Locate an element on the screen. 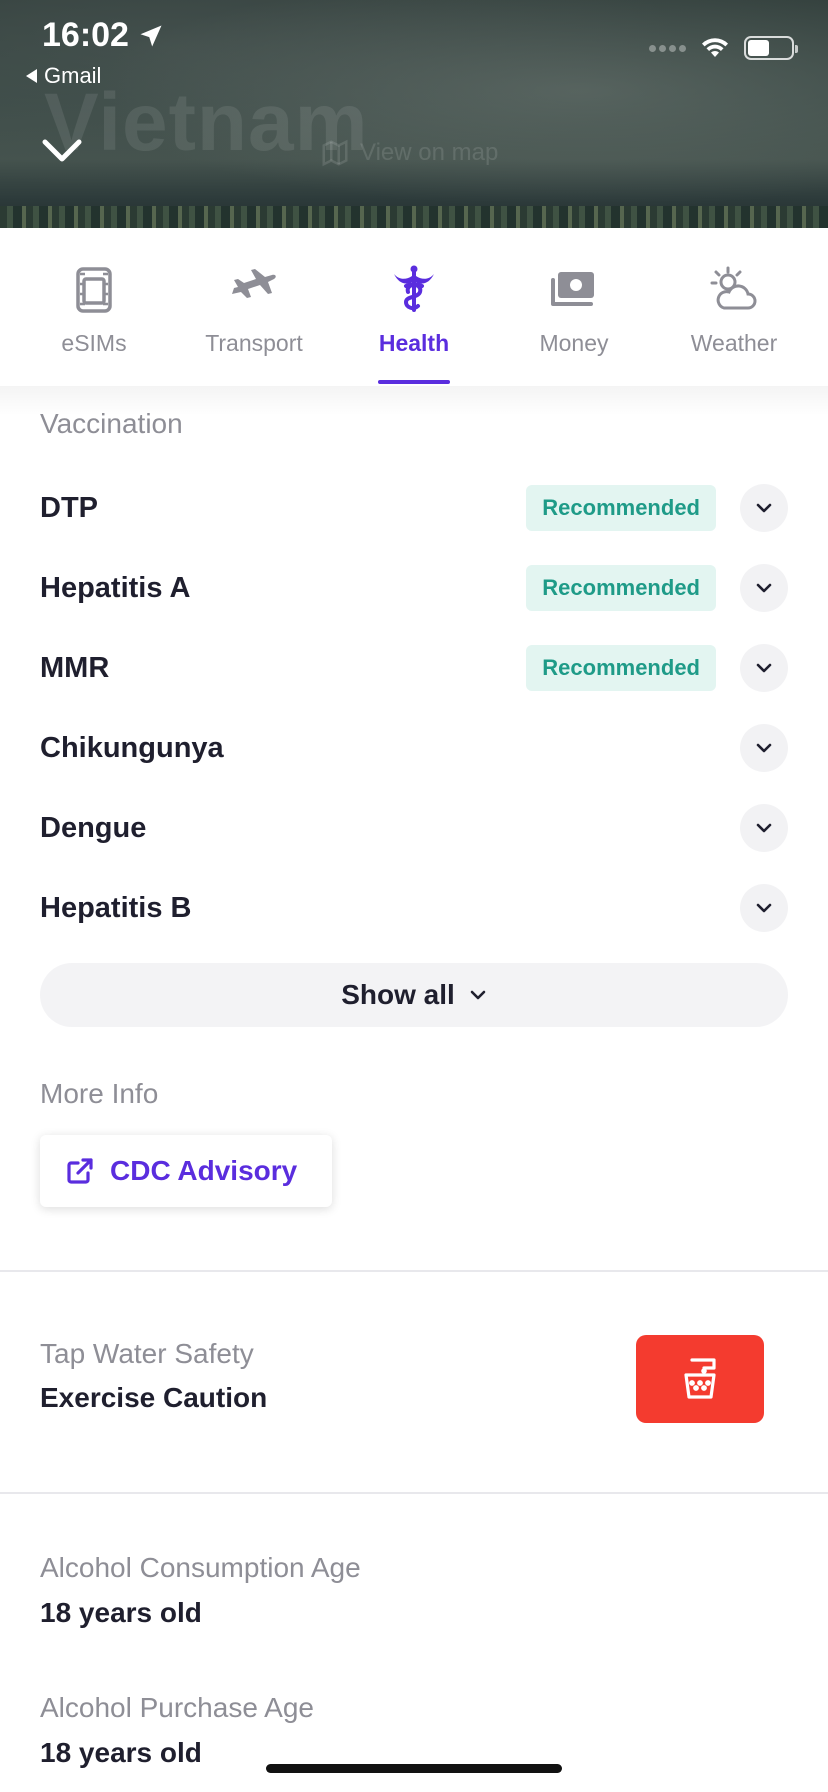 Image resolution: width=828 pixels, height=1792 pixels. tab-health-label: Health is located at coordinates (414, 343).